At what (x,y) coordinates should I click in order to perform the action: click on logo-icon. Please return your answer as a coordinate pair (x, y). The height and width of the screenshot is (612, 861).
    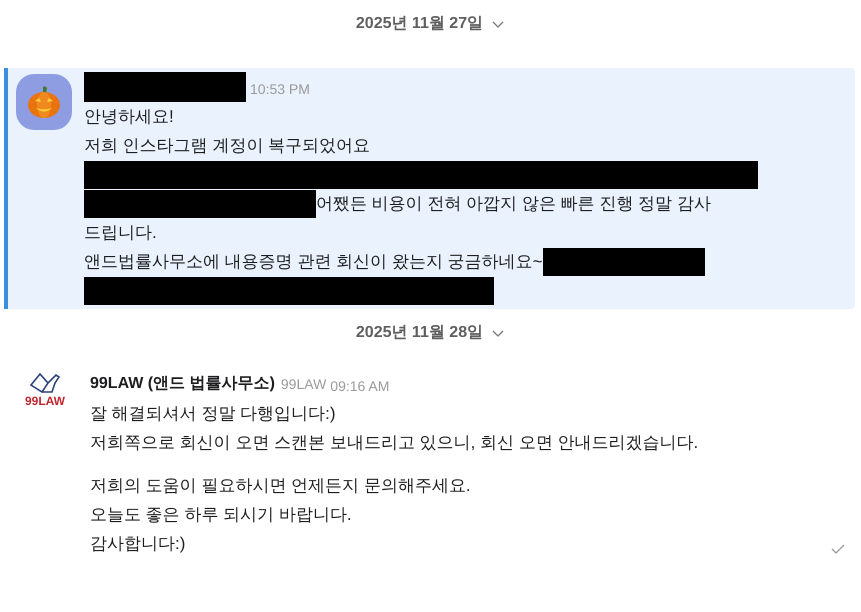
    Looking at the image, I should click on (45, 383).